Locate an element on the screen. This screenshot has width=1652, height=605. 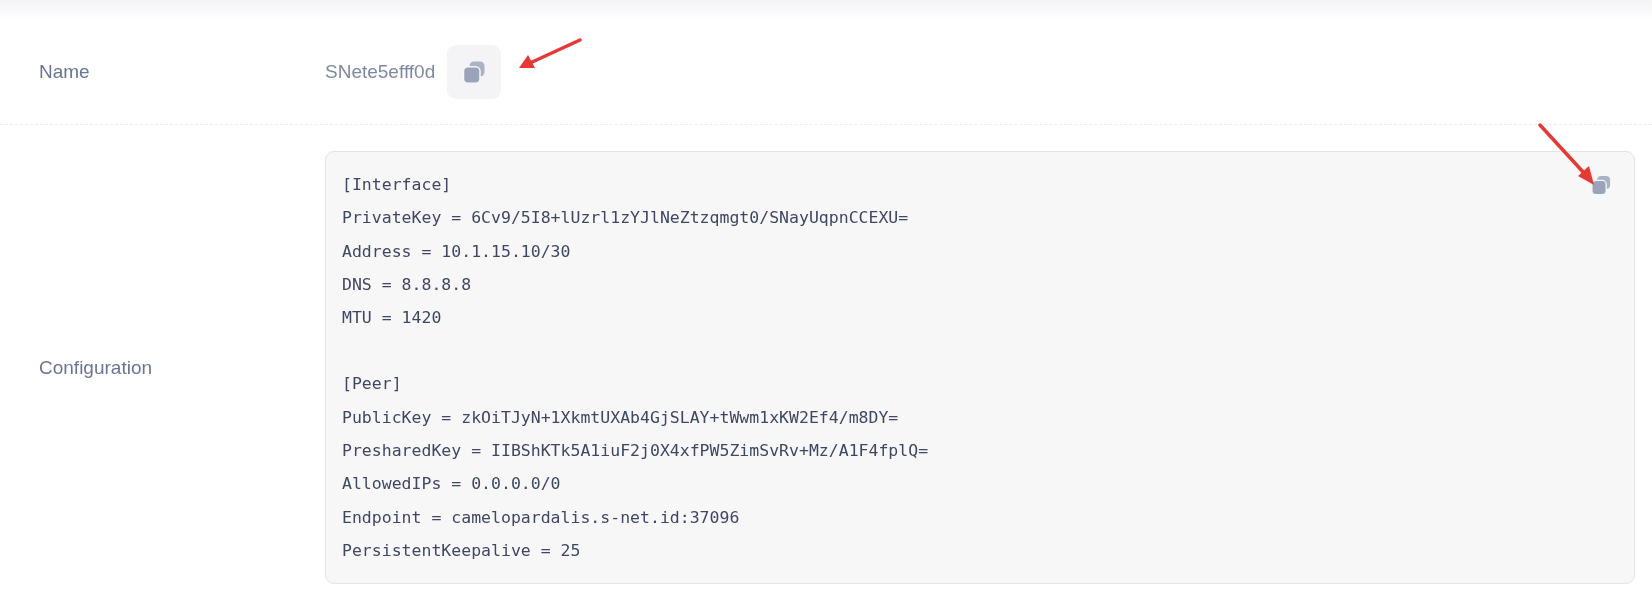
config-line: PrivateKey = 6Cv9/5I8+lUzrl1zYJlNeZtzqmgt0/SNayUqpnCCEXU= is located at coordinates (625, 218).